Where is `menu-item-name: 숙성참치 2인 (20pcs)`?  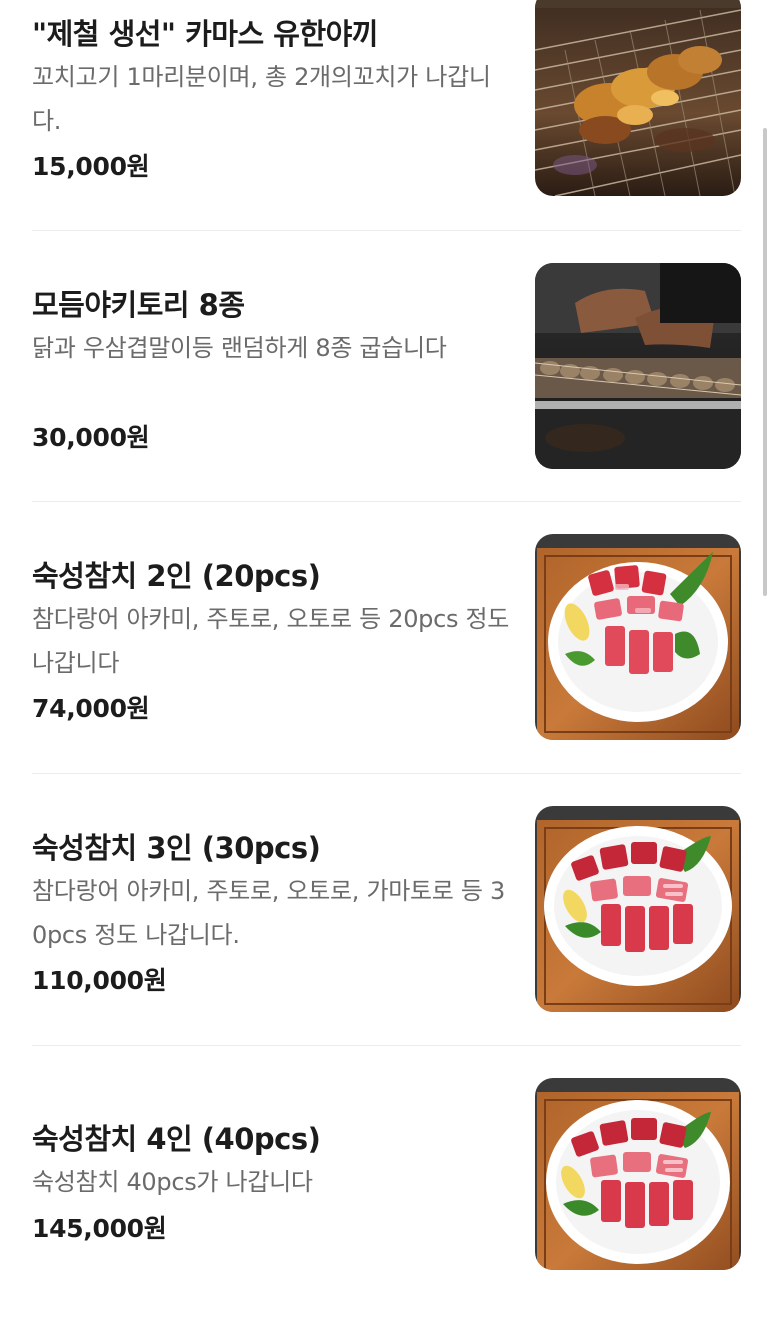 menu-item-name: 숙성참치 2인 (20pcs) is located at coordinates (176, 576).